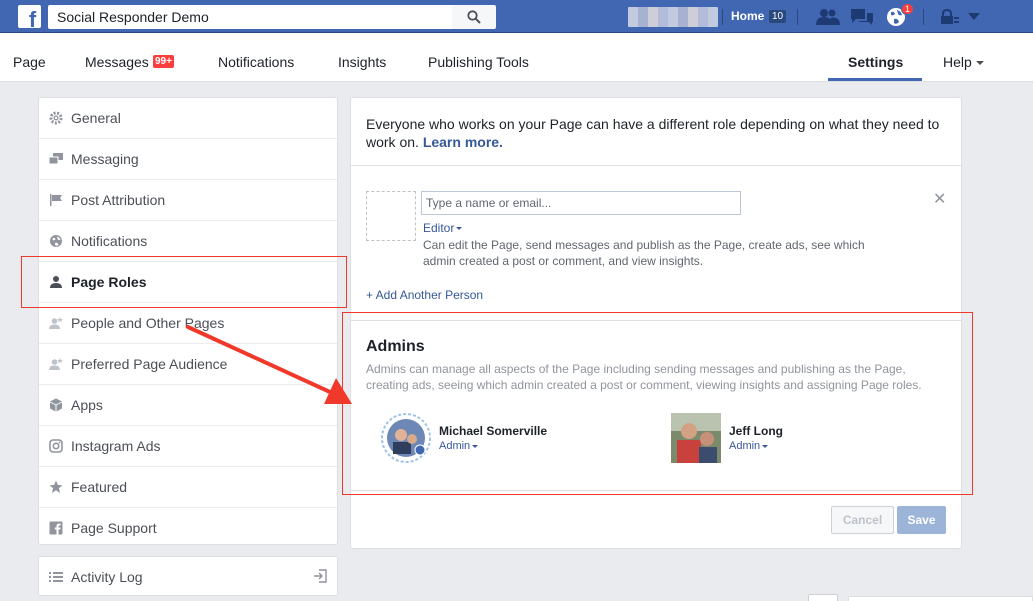 This screenshot has height=601, width=1033. What do you see at coordinates (56, 405) in the screenshot?
I see `cube-icon` at bounding box center [56, 405].